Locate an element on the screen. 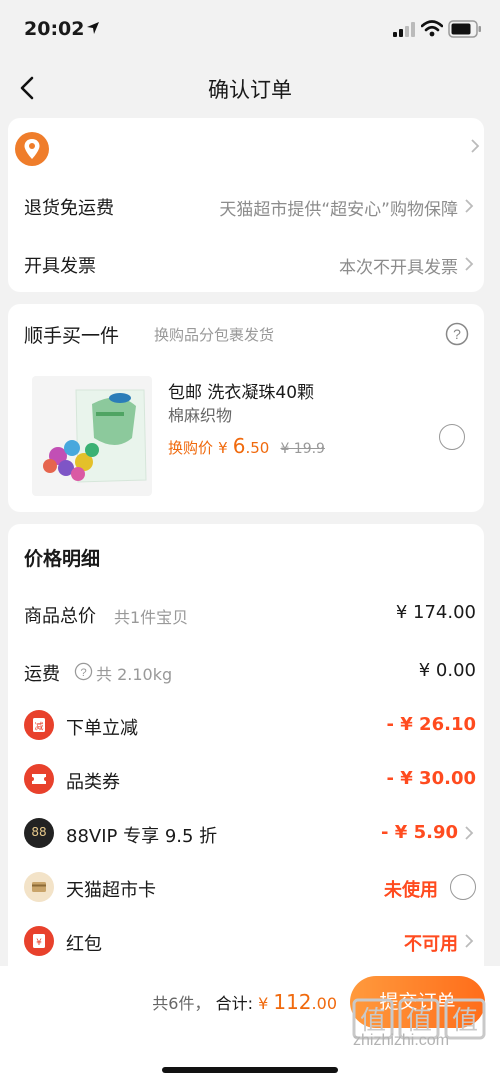 This screenshot has width=500, height=1083. supermarket-card-value: 未使用 is located at coordinates (411, 890).